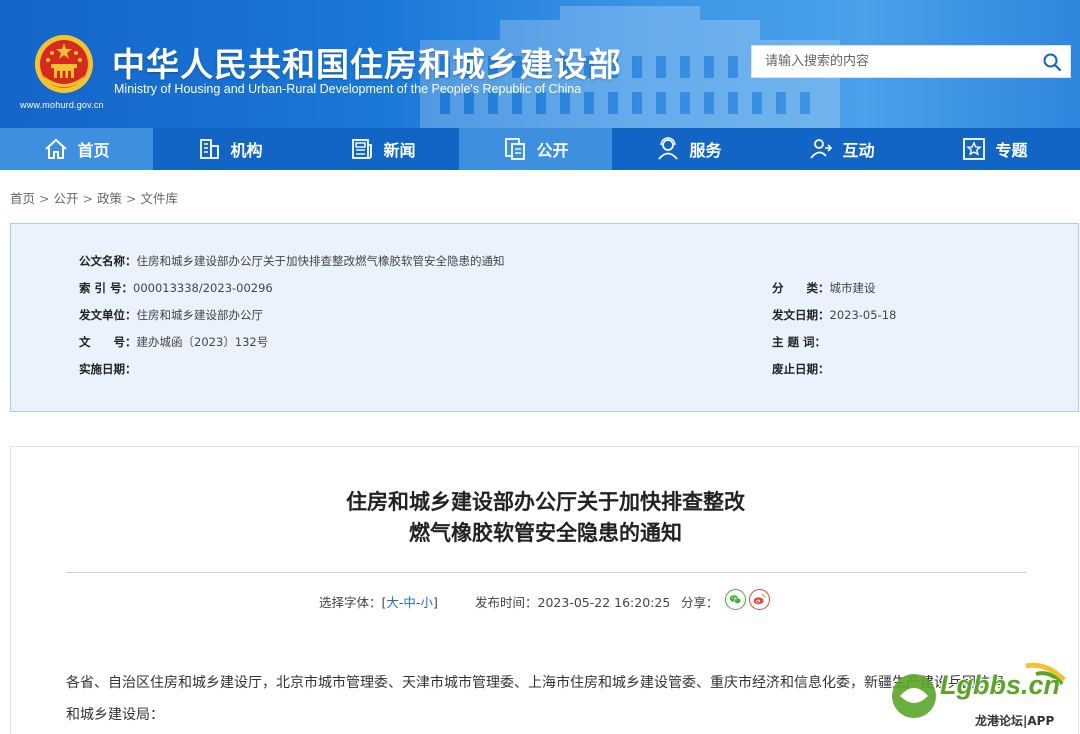 This screenshot has height=734, width=1080. I want to click on font-size-medium-link: 中, so click(409, 602).